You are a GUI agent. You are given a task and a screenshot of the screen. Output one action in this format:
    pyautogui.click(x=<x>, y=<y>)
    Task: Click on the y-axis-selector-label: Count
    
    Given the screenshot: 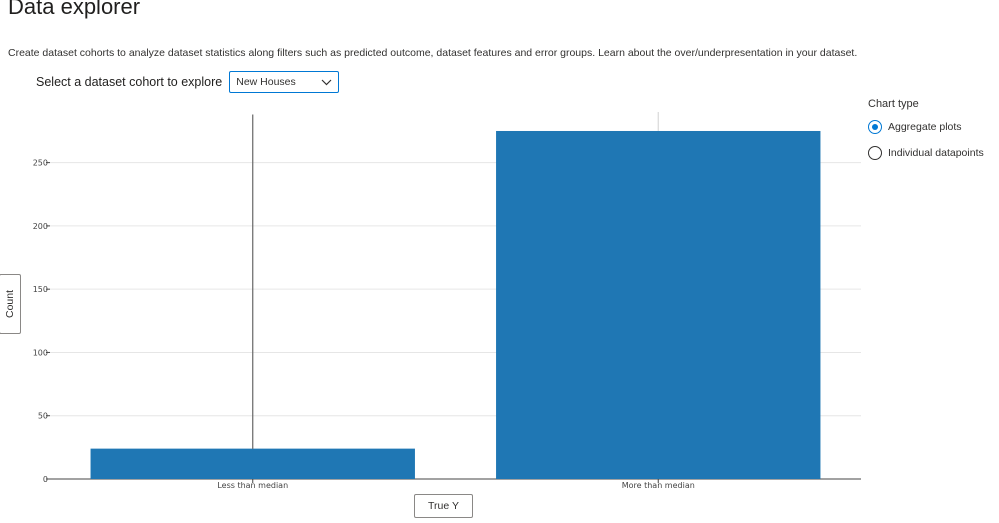 What is the action you would take?
    pyautogui.click(x=10, y=304)
    